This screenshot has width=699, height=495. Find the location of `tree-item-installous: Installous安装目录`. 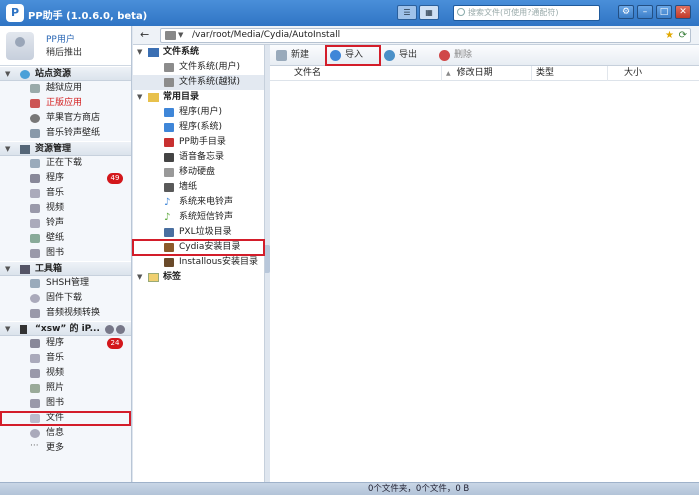

tree-item-installous: Installous安装目录 is located at coordinates (198, 262).